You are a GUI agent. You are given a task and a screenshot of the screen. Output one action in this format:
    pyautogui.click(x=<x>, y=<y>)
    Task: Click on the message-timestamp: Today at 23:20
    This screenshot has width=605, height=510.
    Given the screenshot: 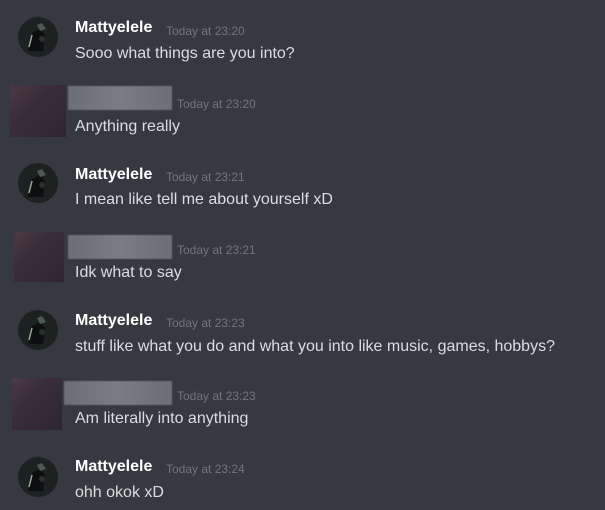 What is the action you would take?
    pyautogui.click(x=216, y=104)
    